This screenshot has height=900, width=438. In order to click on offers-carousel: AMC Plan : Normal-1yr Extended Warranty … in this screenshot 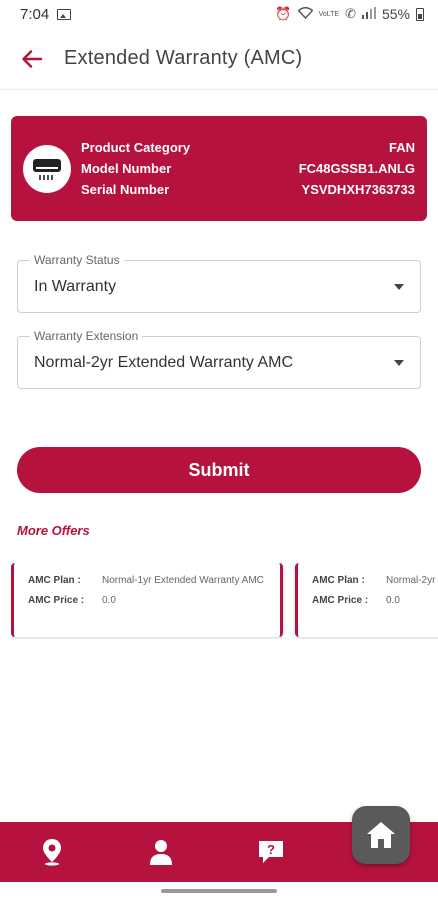, I will do `click(224, 601)`.